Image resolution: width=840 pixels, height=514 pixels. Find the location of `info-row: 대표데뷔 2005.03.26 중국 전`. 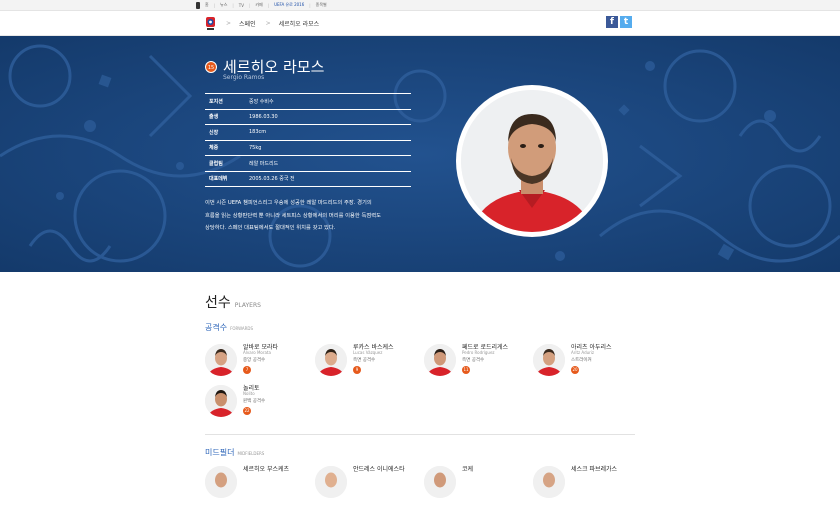

info-row: 대표데뷔 2005.03.26 중국 전 is located at coordinates (308, 178).